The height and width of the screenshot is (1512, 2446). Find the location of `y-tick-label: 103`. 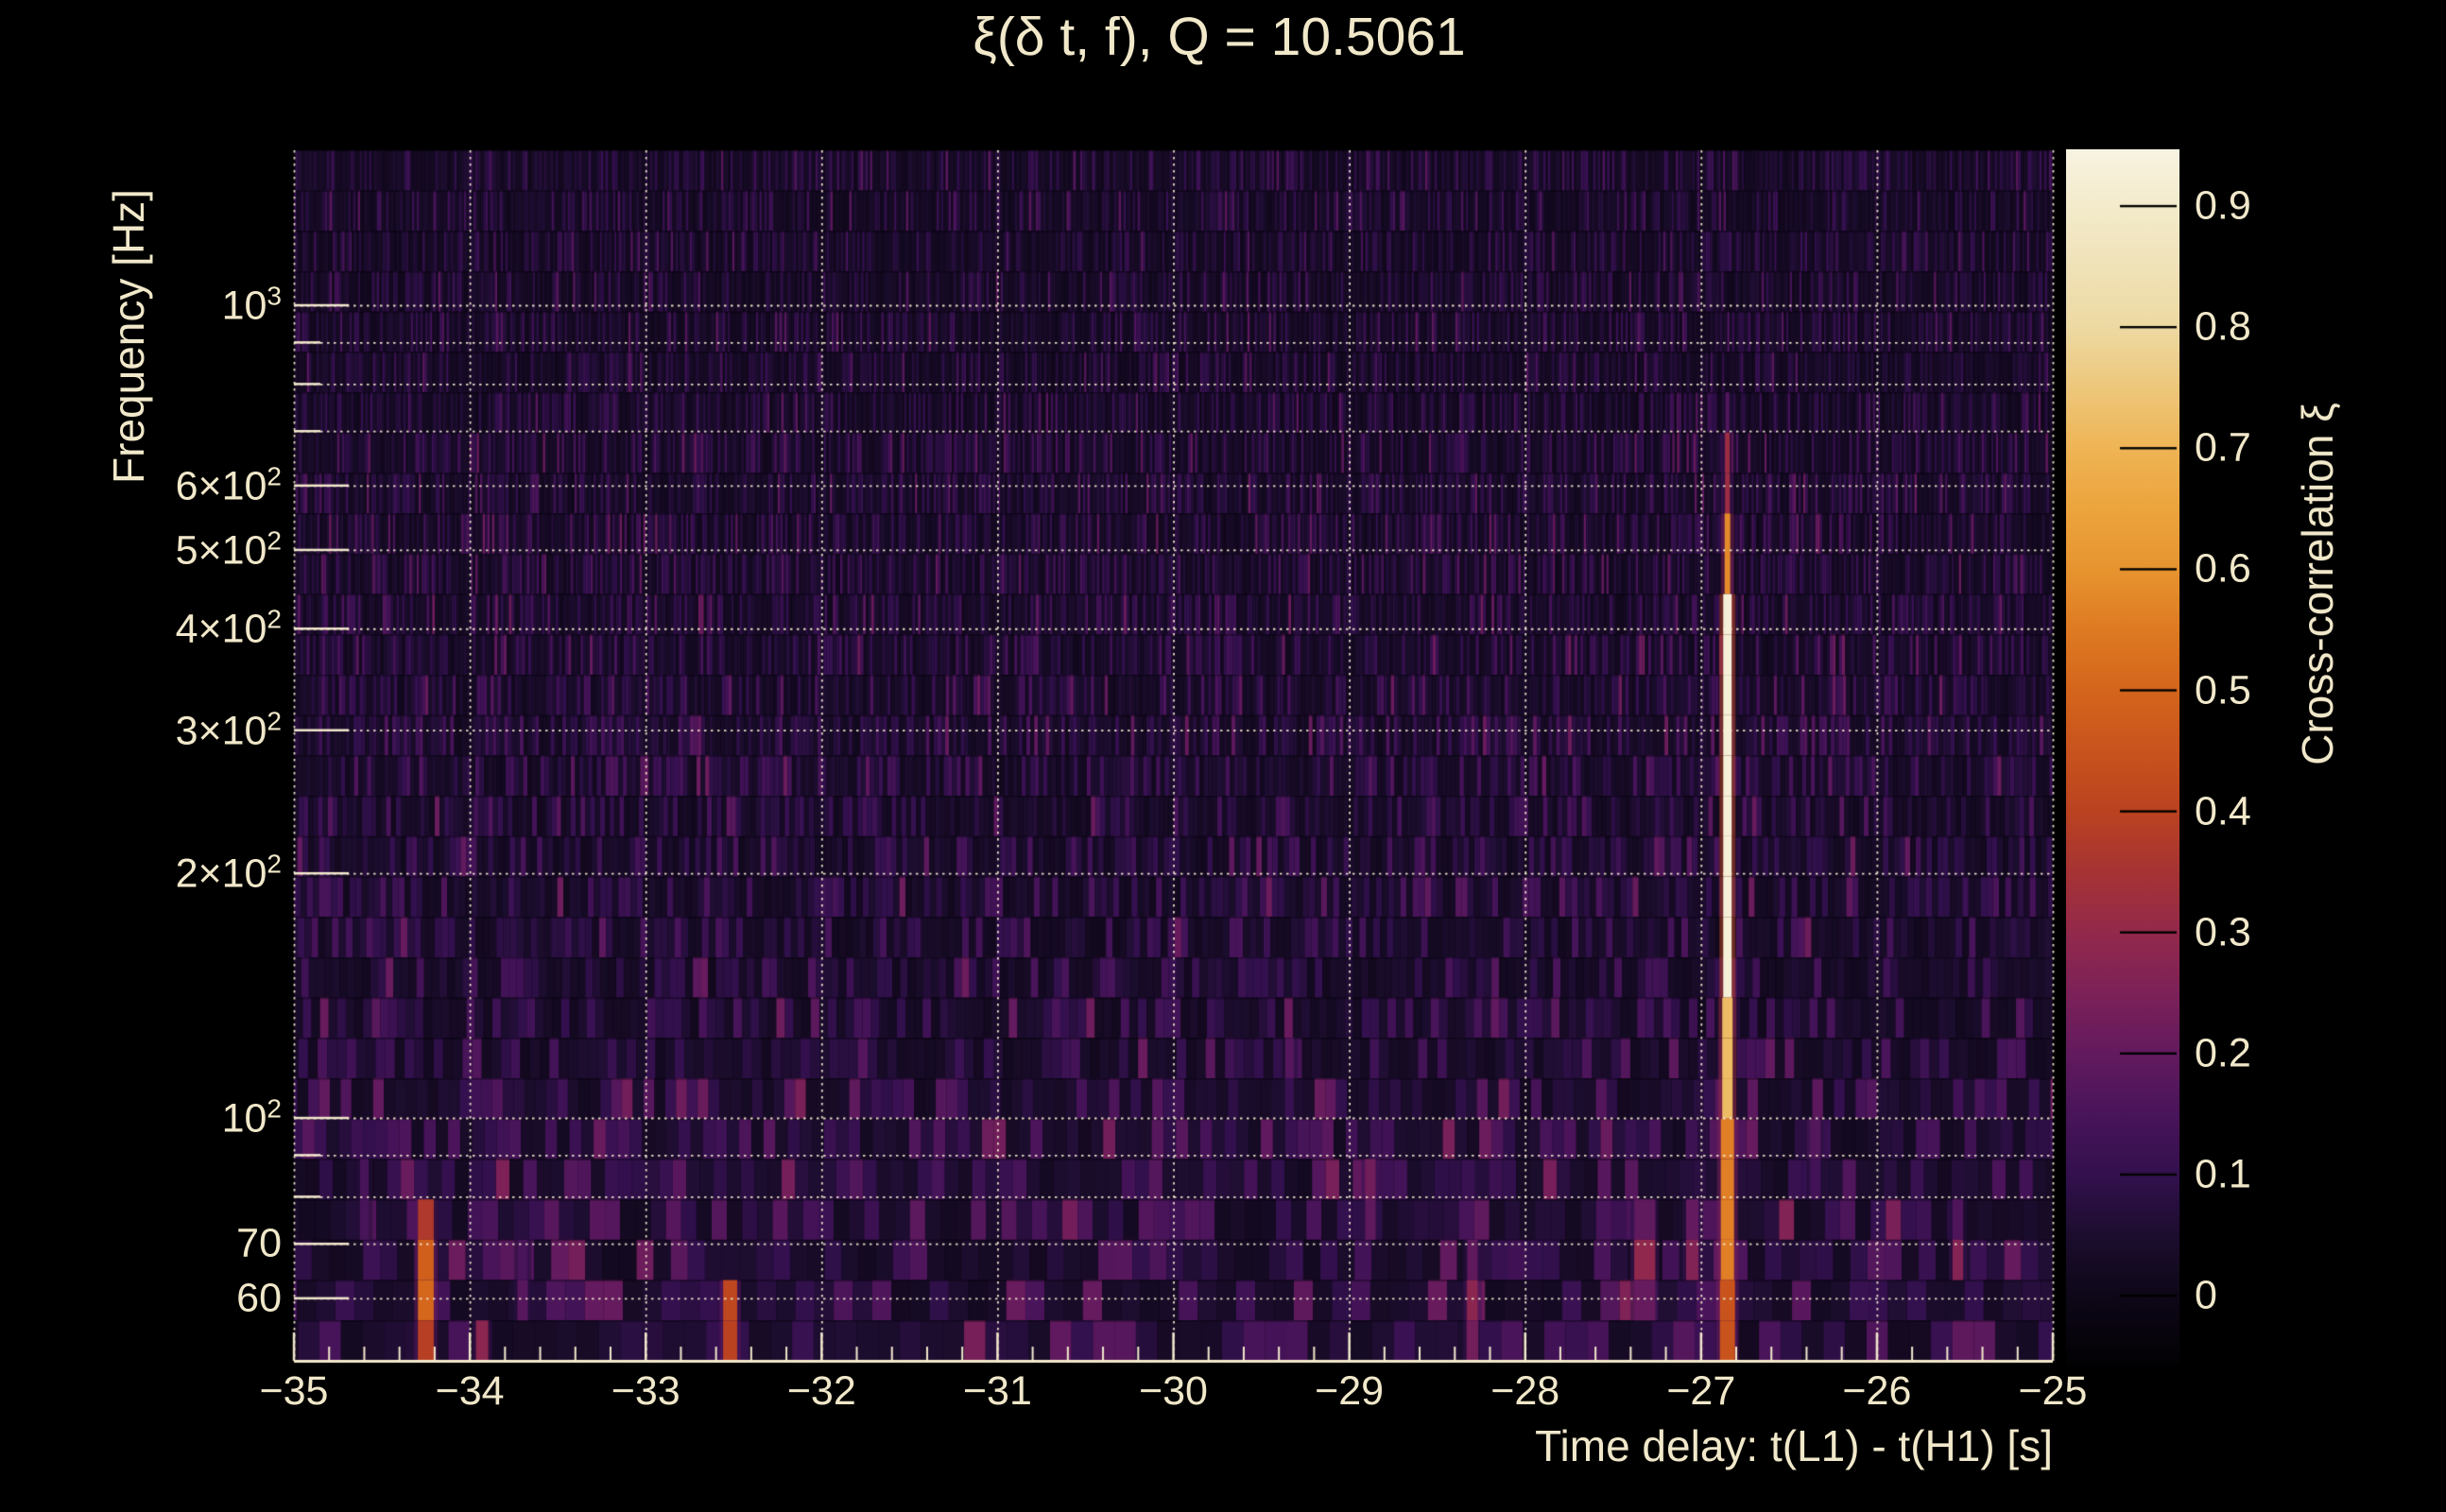

y-tick-label: 103 is located at coordinates (251, 305).